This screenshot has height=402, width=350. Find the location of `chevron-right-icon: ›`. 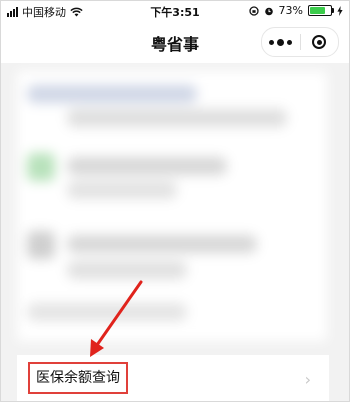

chevron-right-icon: › is located at coordinates (307, 379).